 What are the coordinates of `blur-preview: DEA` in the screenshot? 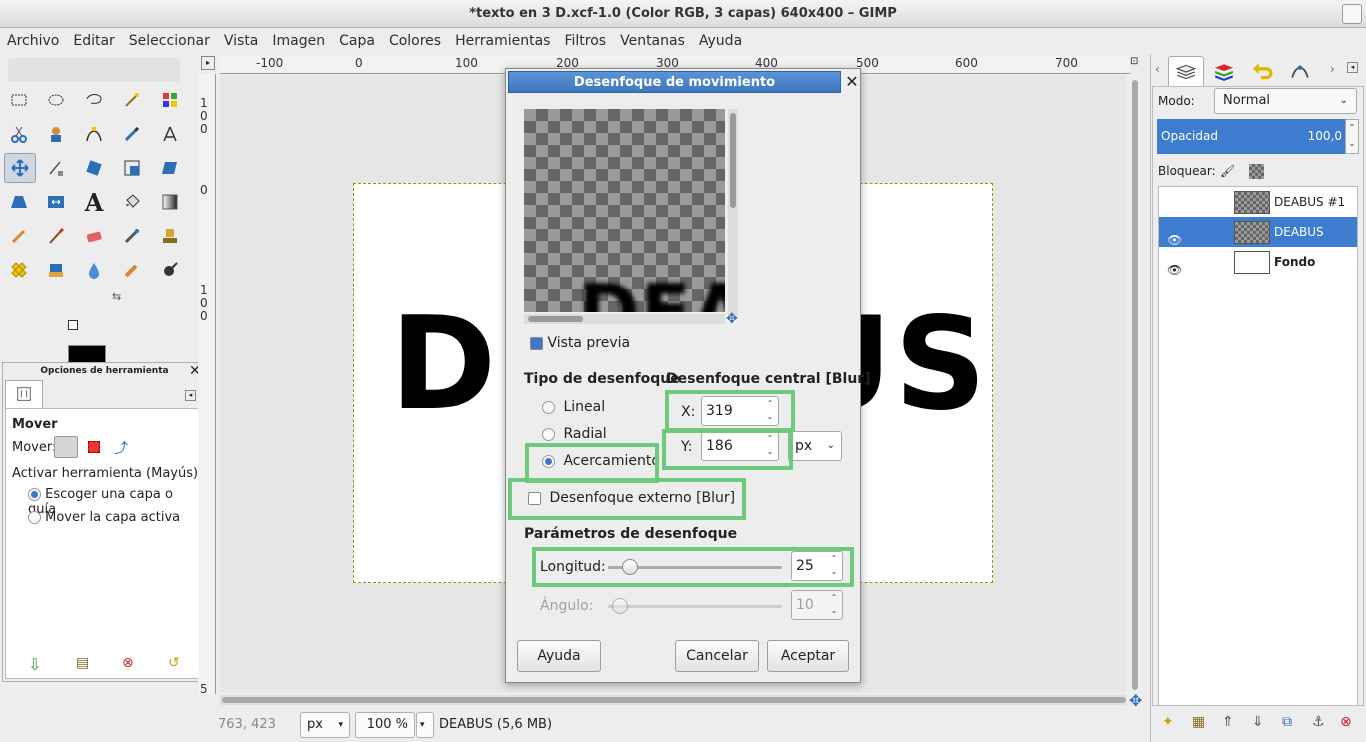 It's located at (624, 210).